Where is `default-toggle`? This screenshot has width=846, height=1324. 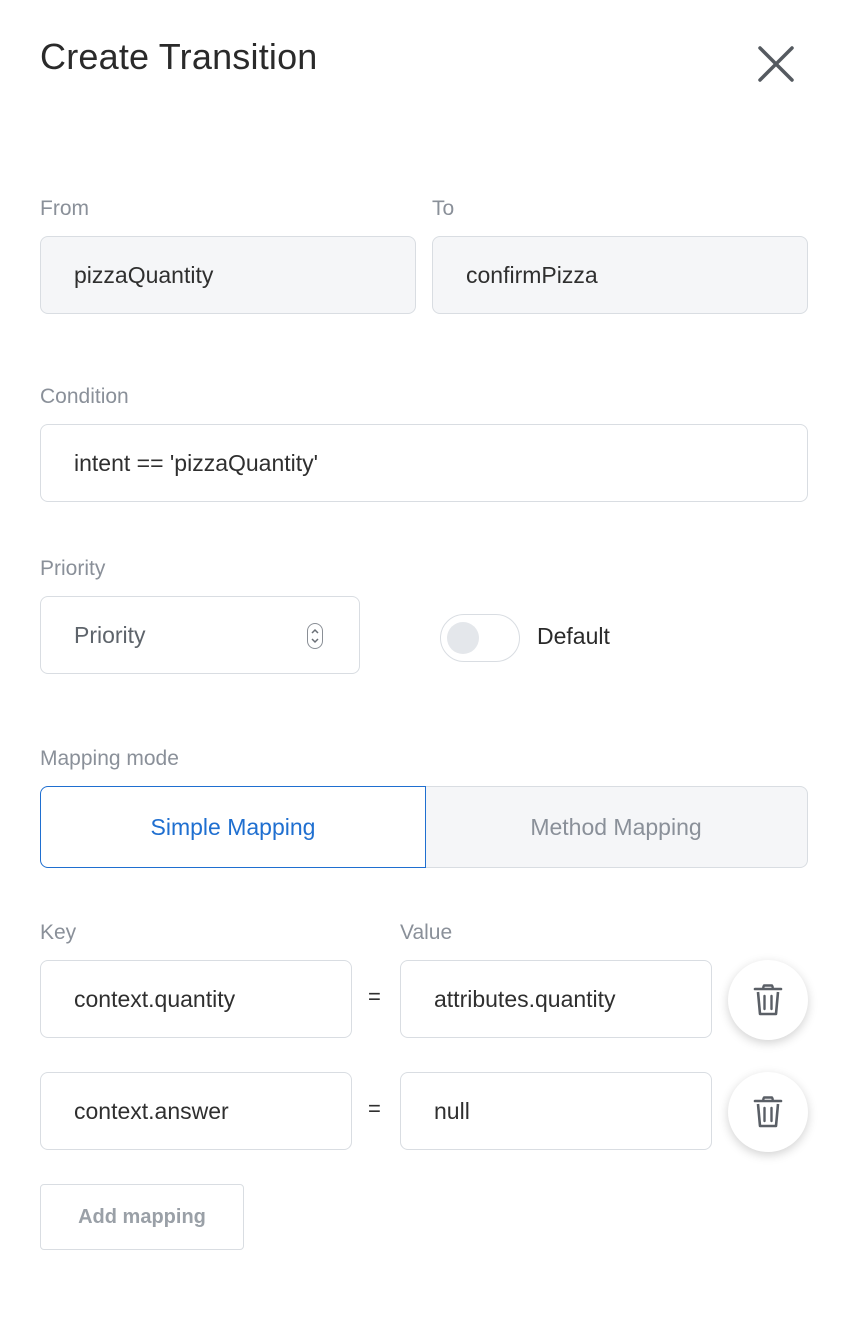
default-toggle is located at coordinates (480, 638).